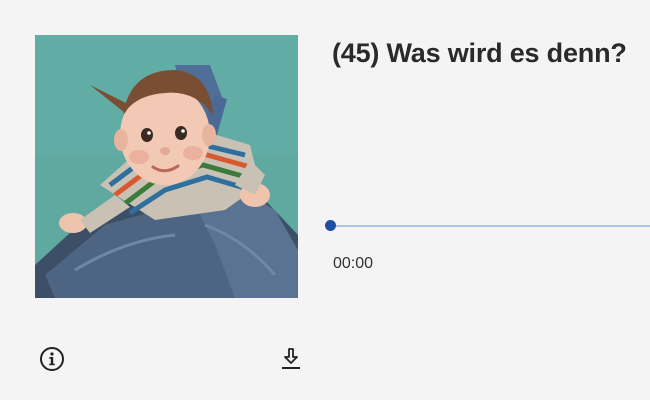  Describe the element at coordinates (330, 225) in the screenshot. I see `progress-thumb` at that location.